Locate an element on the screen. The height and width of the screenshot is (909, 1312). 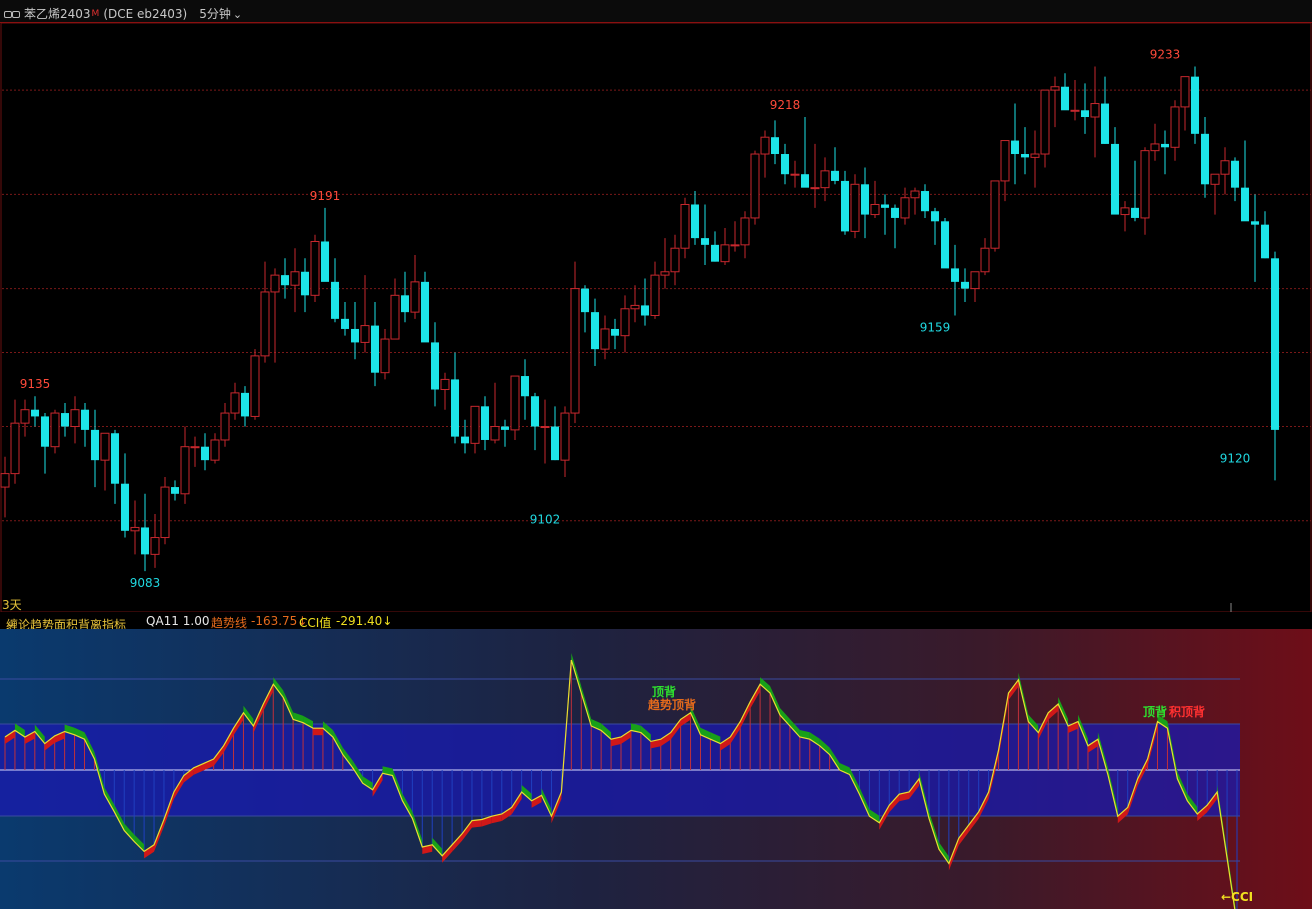
symbol-name: 苯乙烯2403 is located at coordinates (57, 13).